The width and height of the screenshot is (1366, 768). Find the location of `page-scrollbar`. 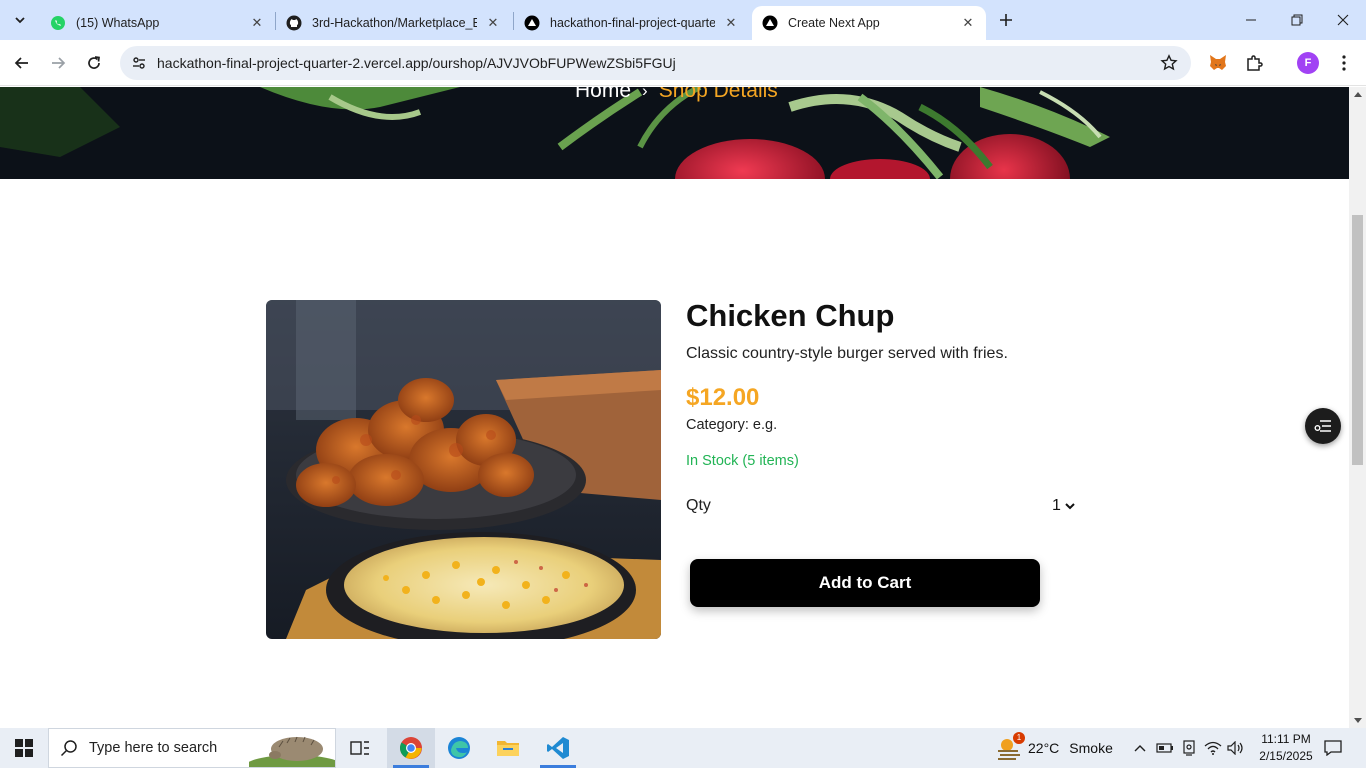

page-scrollbar is located at coordinates (1357, 407).